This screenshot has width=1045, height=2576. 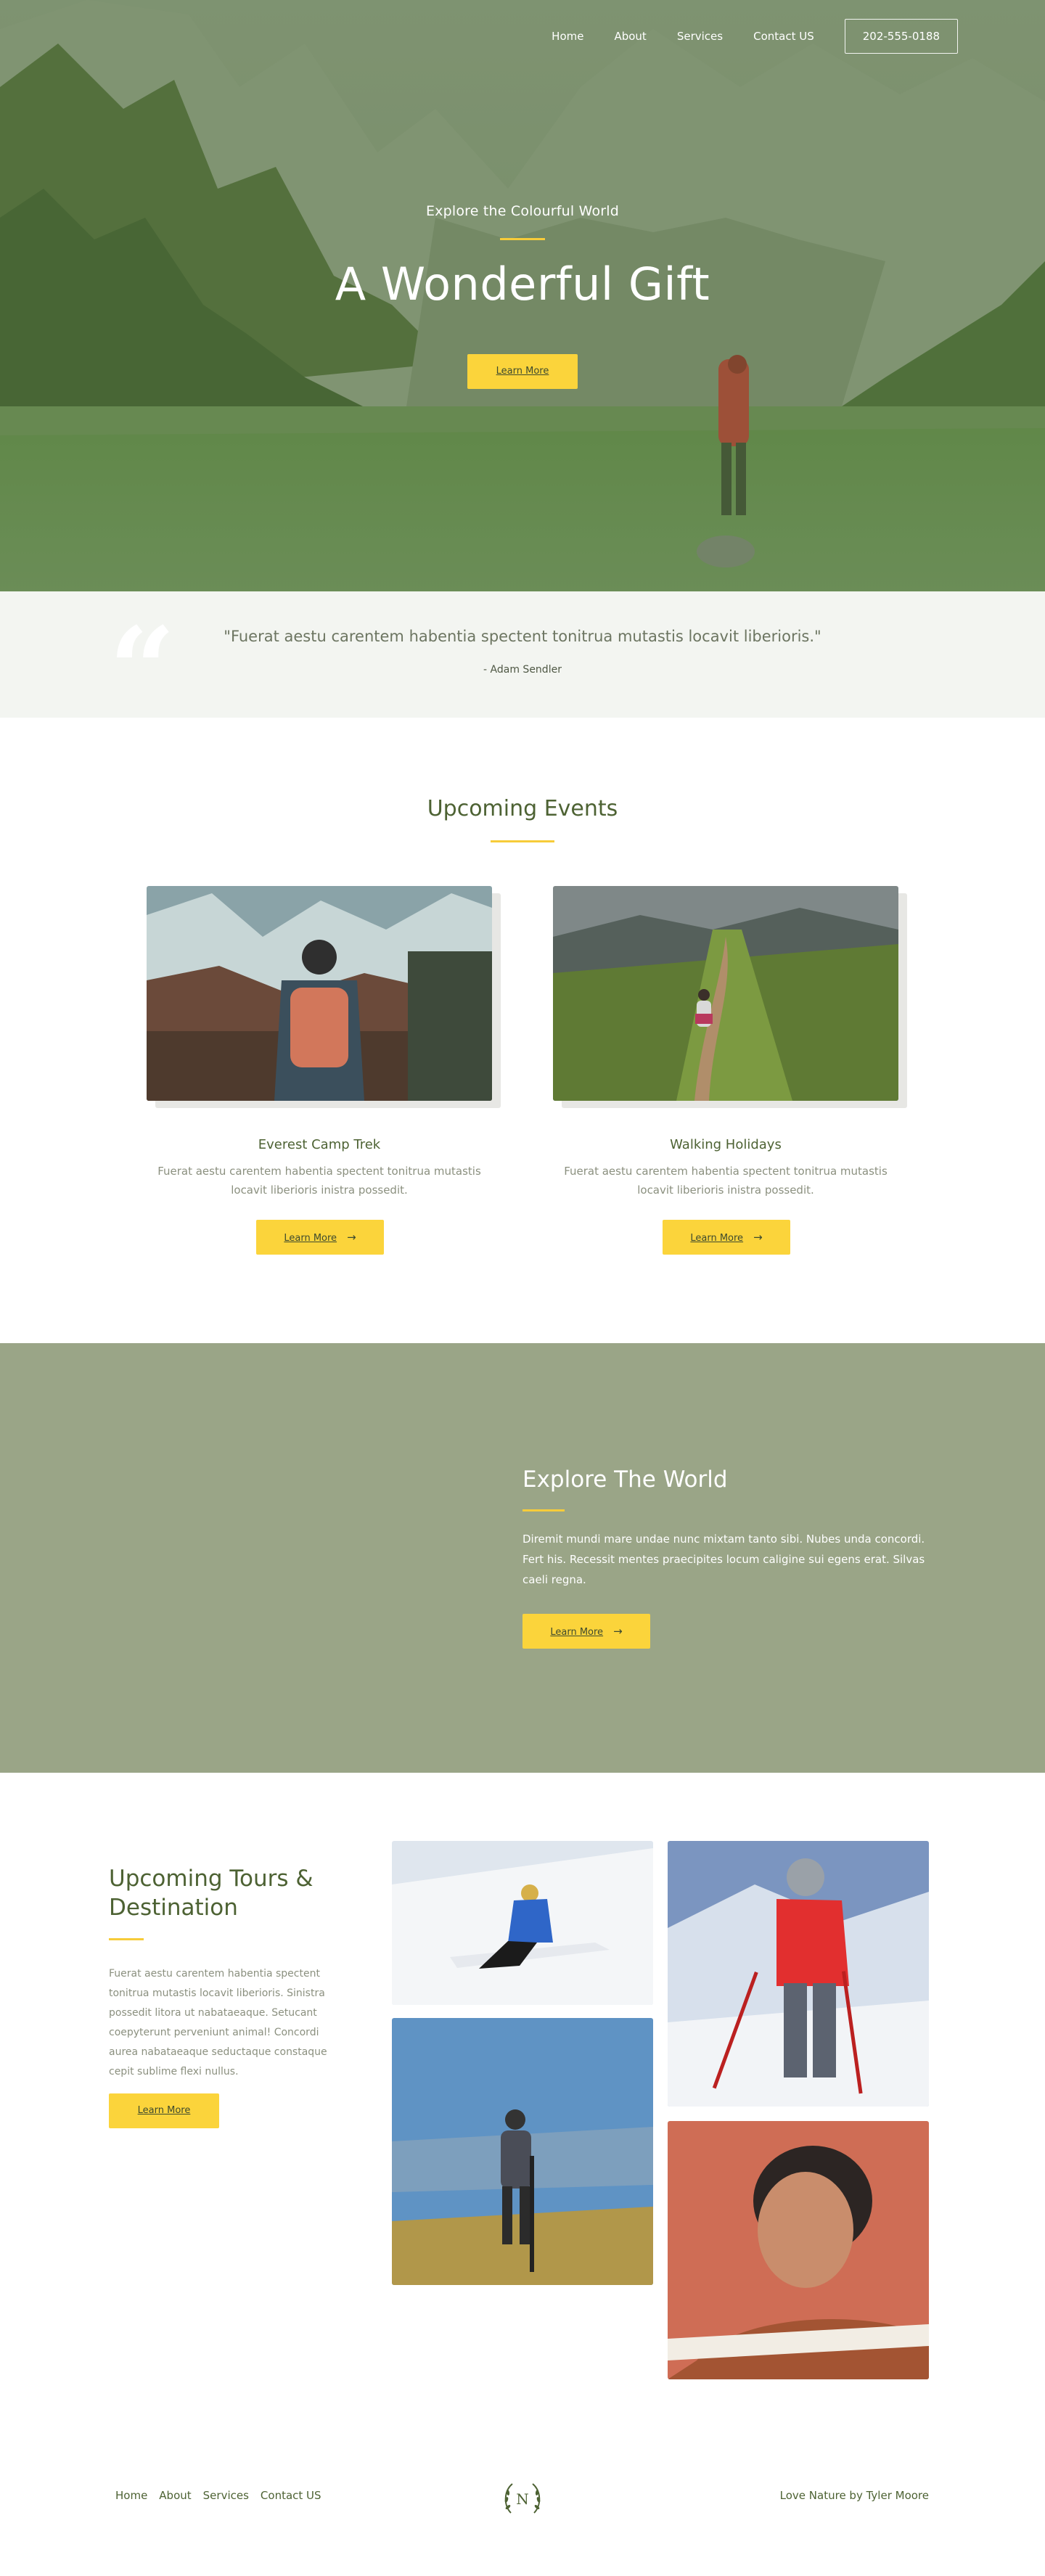 What do you see at coordinates (522, 239) in the screenshot?
I see `hero-divider` at bounding box center [522, 239].